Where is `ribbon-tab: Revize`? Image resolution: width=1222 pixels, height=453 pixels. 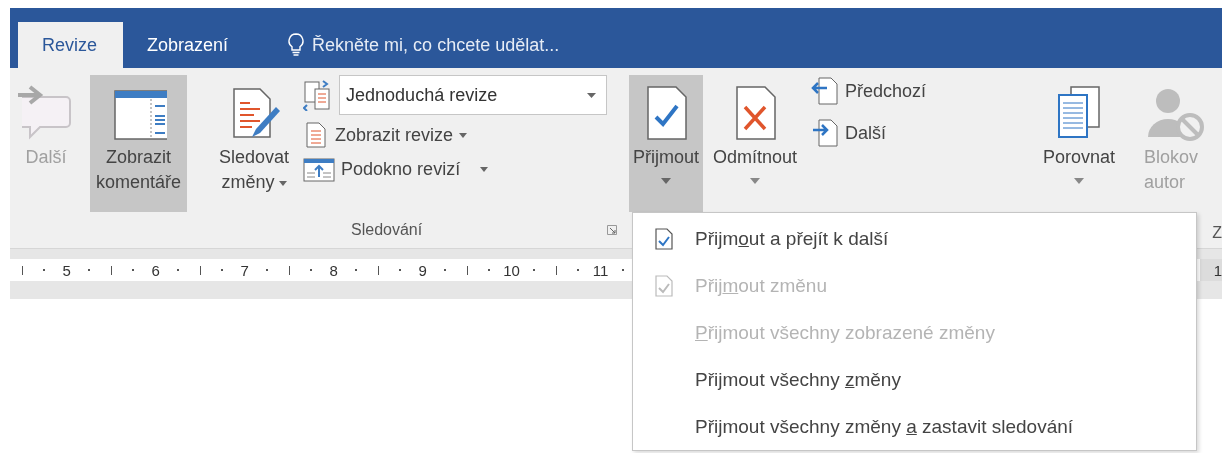 ribbon-tab: Revize is located at coordinates (71, 45).